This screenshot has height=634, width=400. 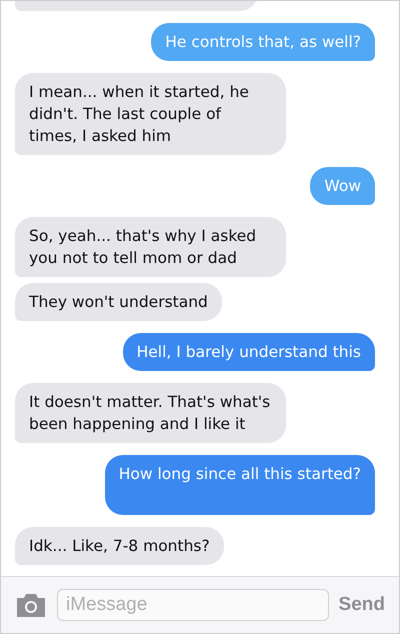 I want to click on send-button: Send, so click(x=361, y=605).